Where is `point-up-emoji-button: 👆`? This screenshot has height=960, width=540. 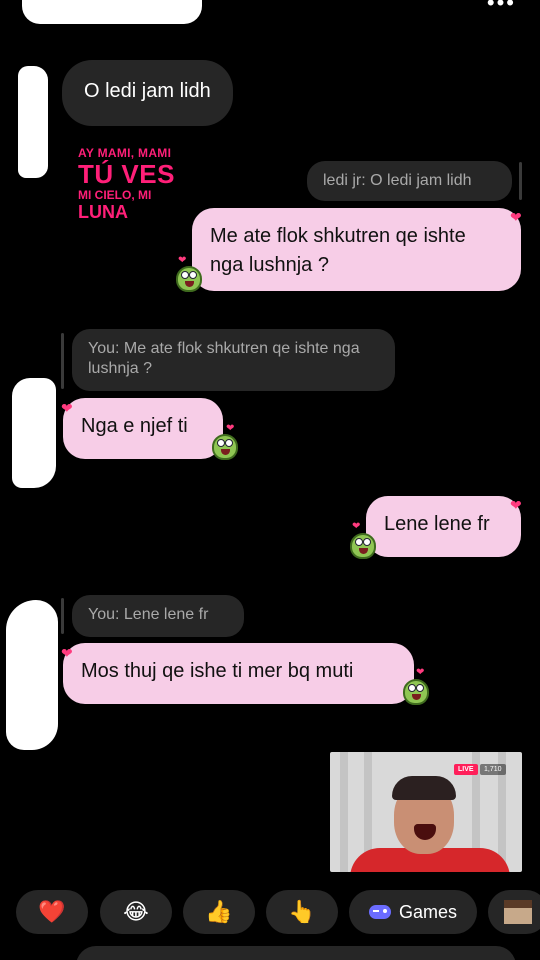
point-up-emoji-button: 👆 is located at coordinates (302, 912).